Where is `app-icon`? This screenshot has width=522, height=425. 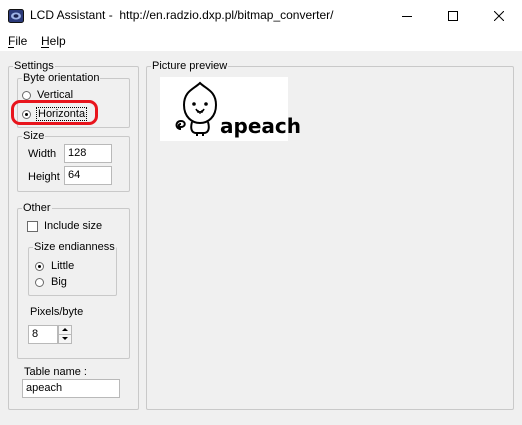
app-icon is located at coordinates (16, 16).